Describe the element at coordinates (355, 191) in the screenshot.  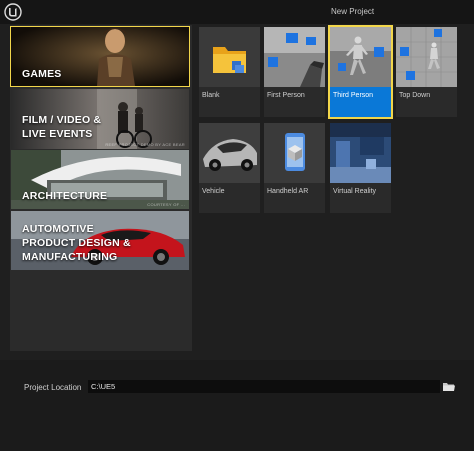
I see `template-virtual-reality-label: Virtual Reality` at that location.